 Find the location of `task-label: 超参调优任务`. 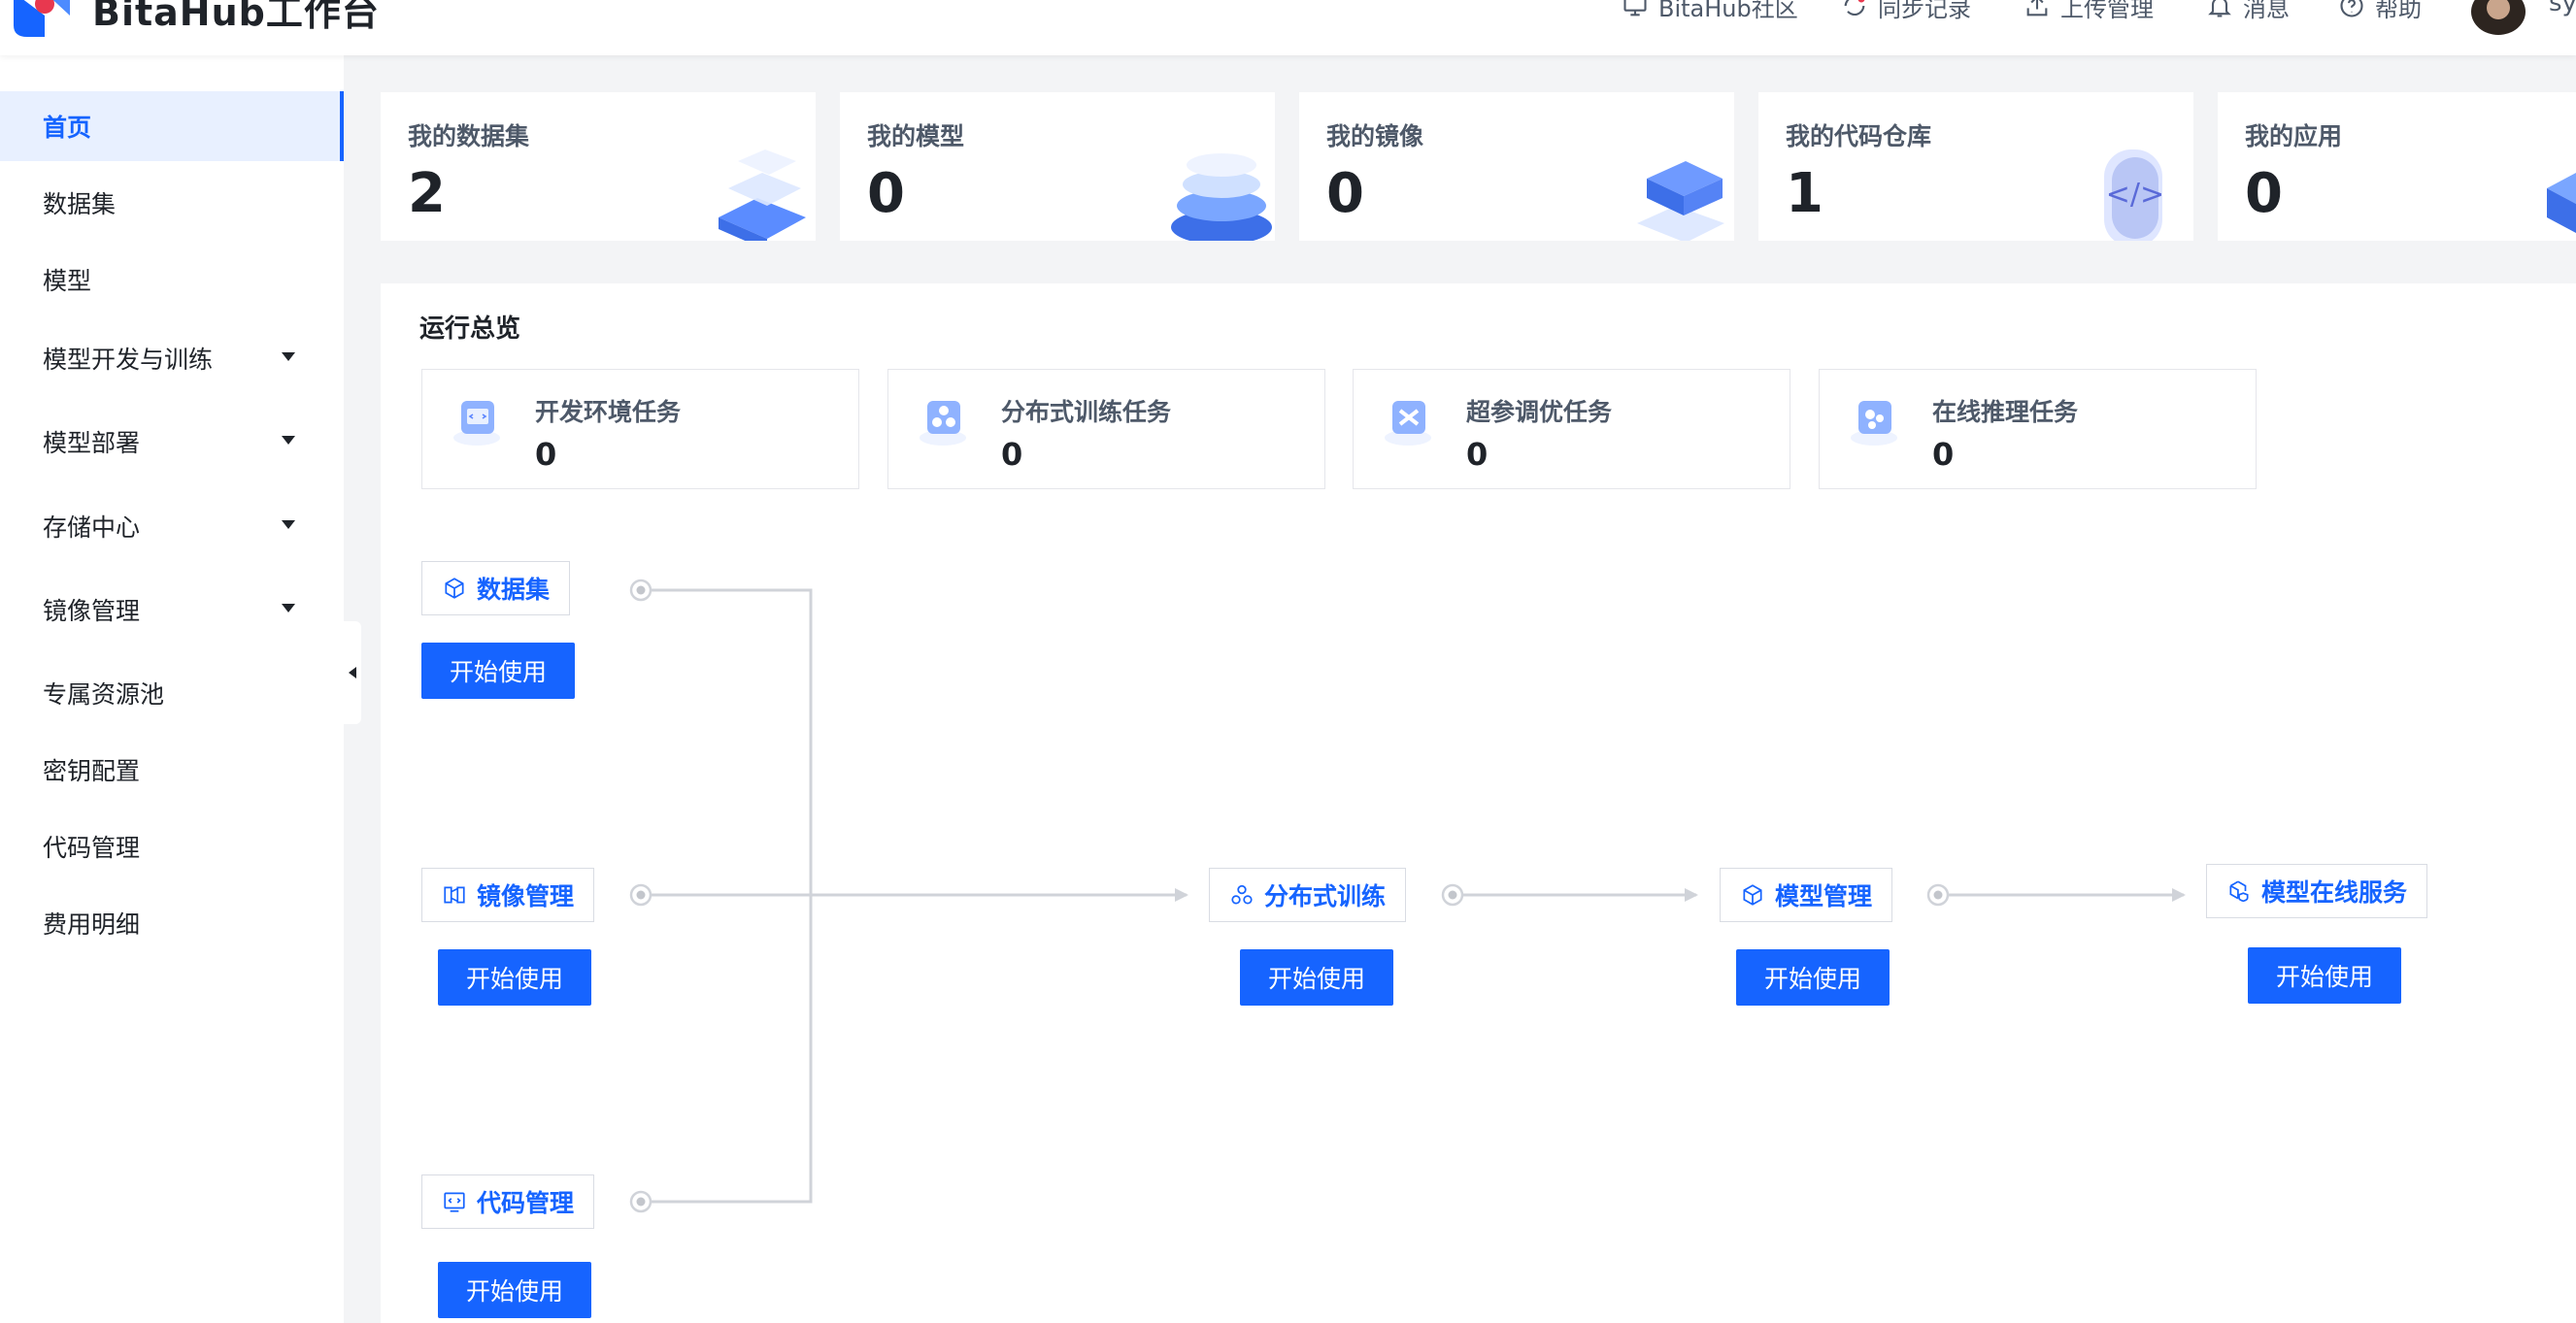

task-label: 超参调优任务 is located at coordinates (1540, 412).